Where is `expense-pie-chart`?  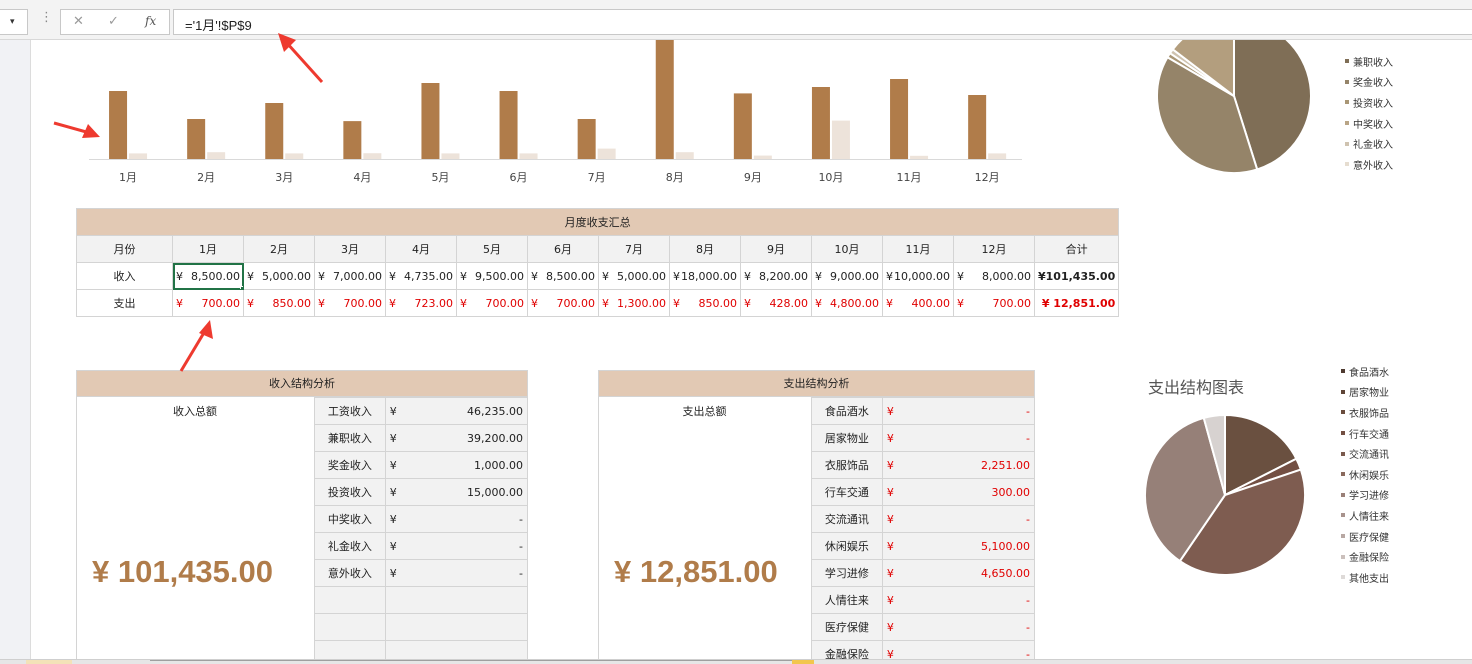
expense-pie-chart is located at coordinates (1225, 495).